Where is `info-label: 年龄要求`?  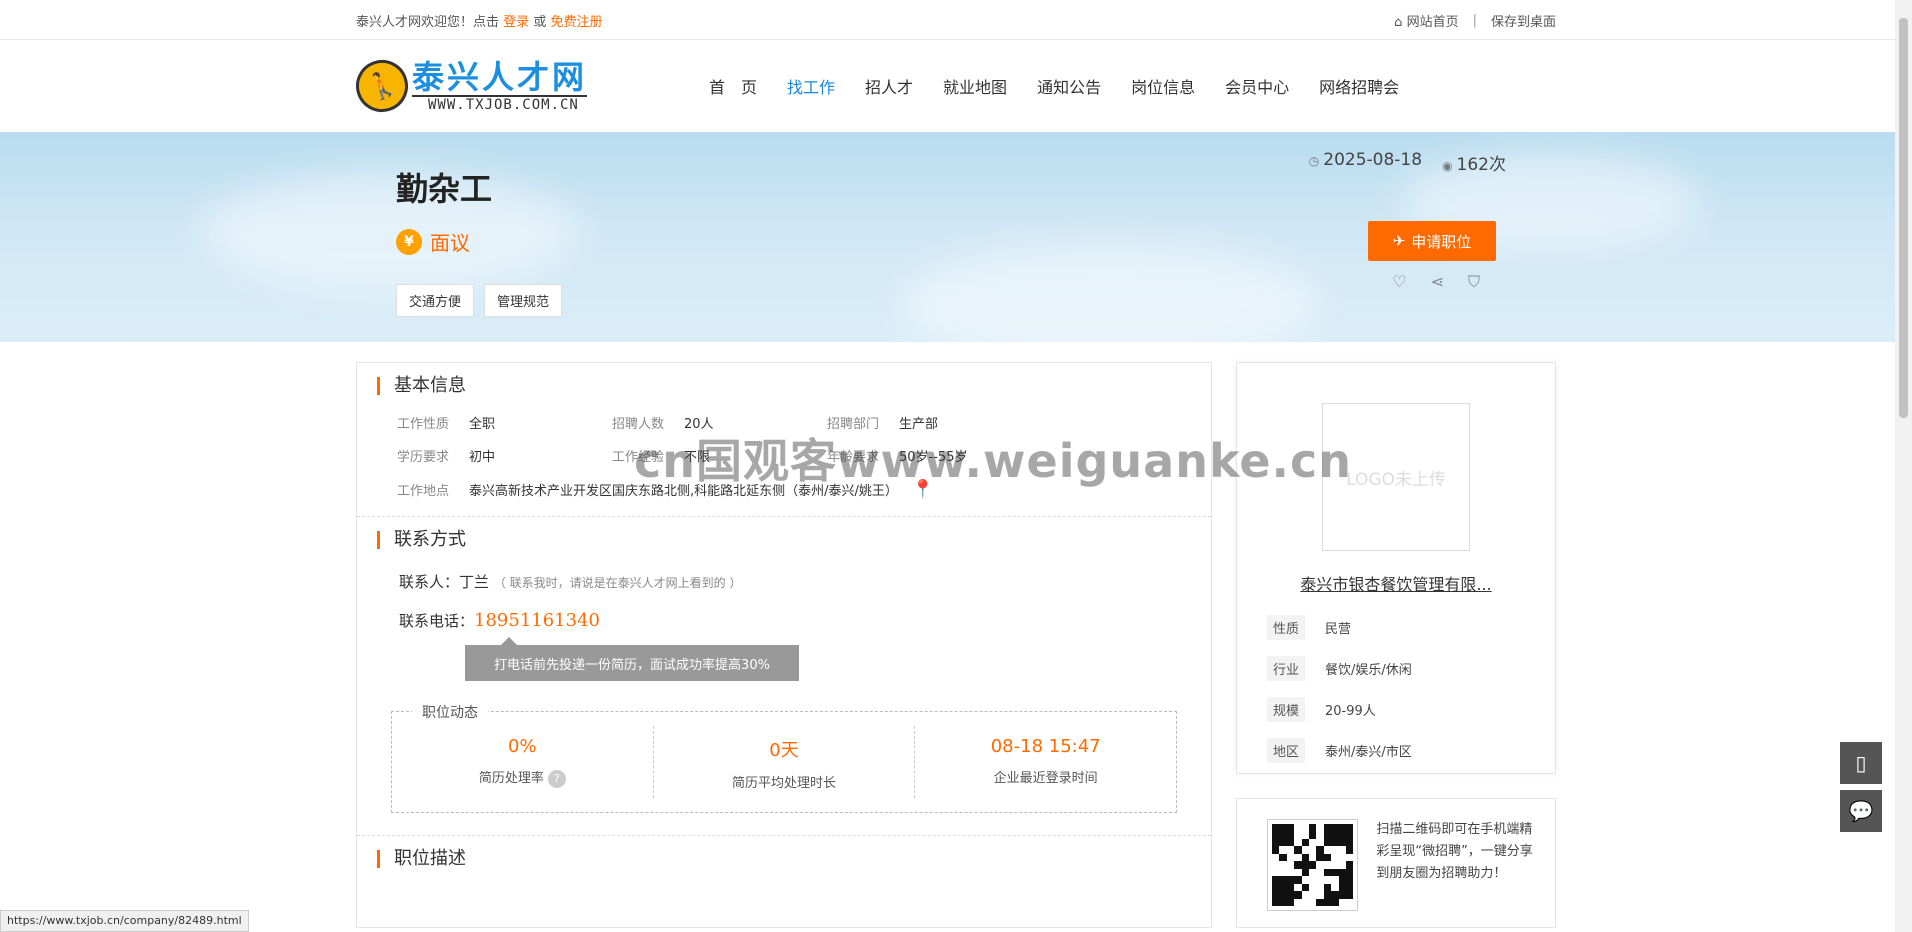 info-label: 年龄要求 is located at coordinates (853, 457).